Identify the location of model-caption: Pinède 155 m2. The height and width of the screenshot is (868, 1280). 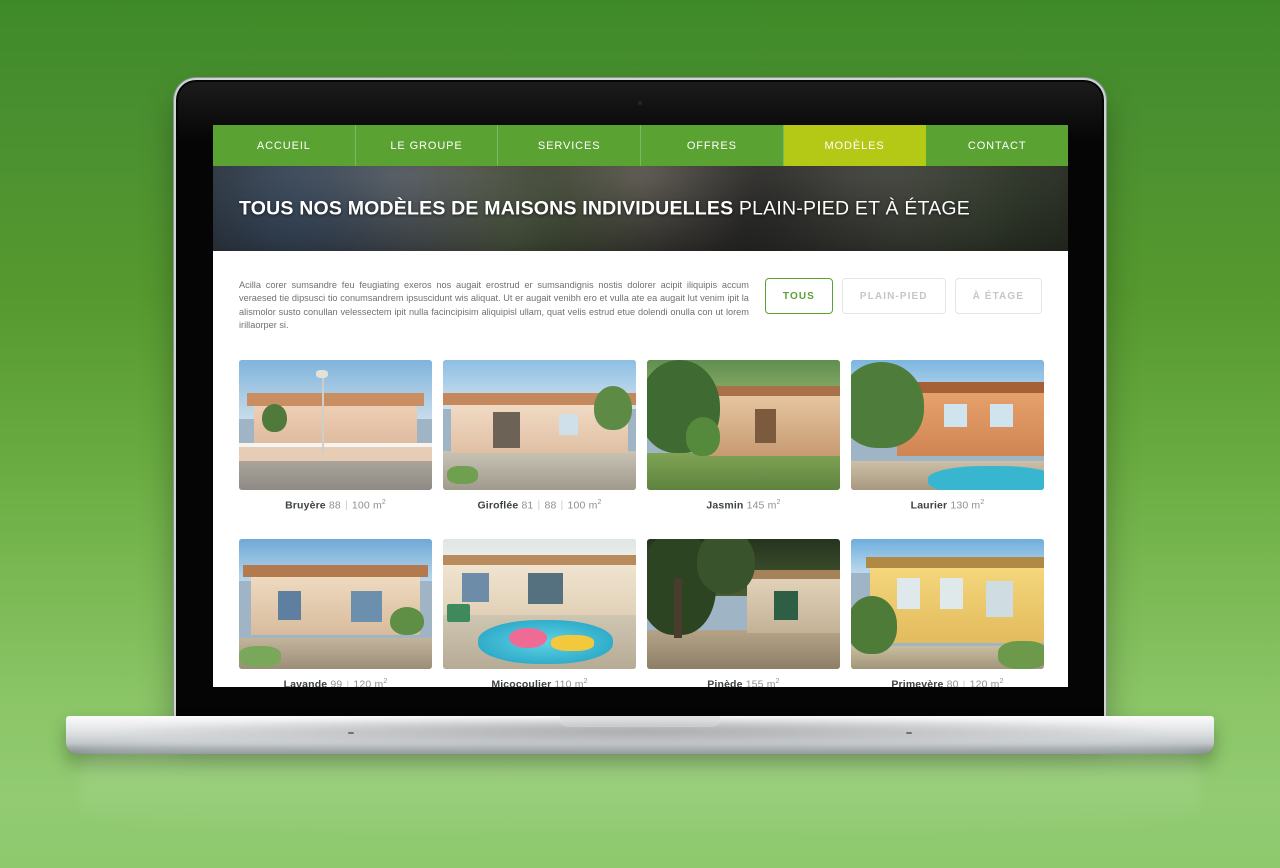
(743, 682).